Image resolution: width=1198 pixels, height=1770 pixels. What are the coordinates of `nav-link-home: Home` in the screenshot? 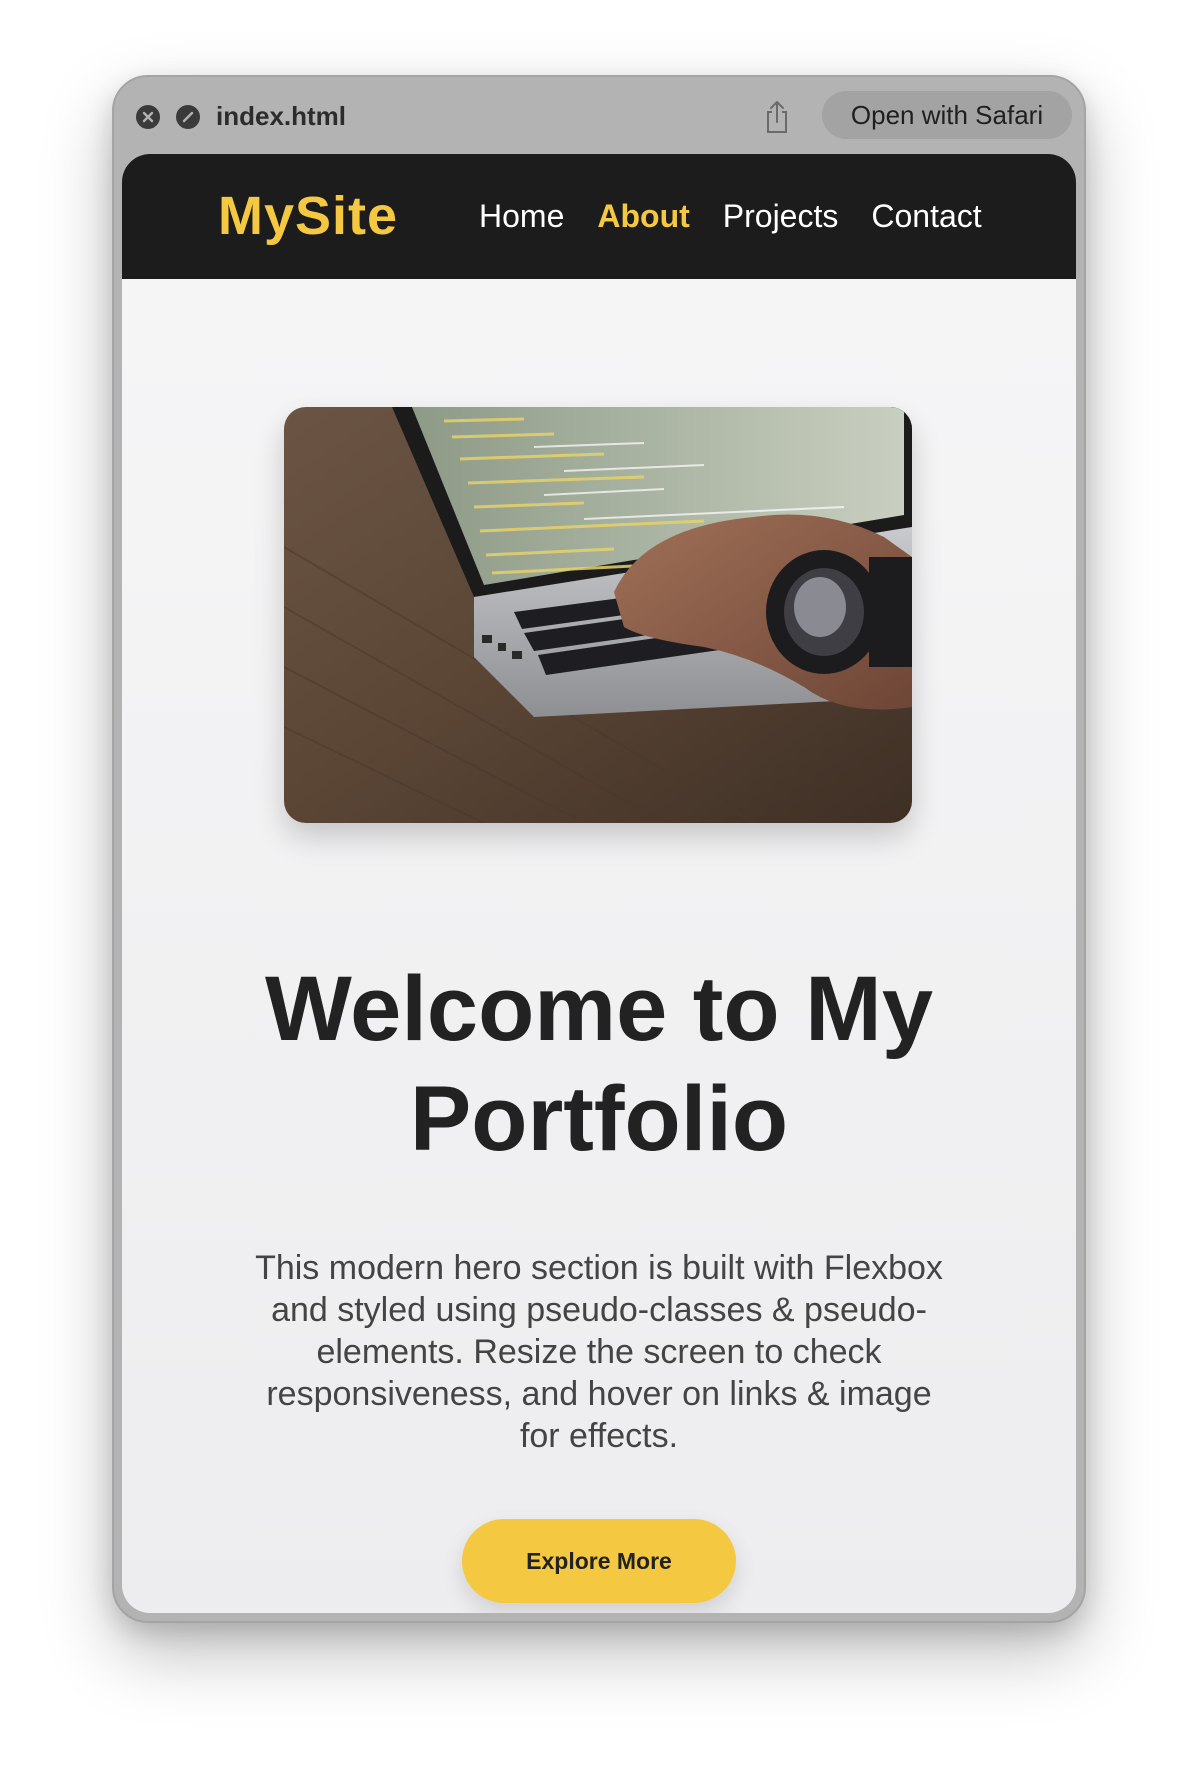 It's located at (521, 216).